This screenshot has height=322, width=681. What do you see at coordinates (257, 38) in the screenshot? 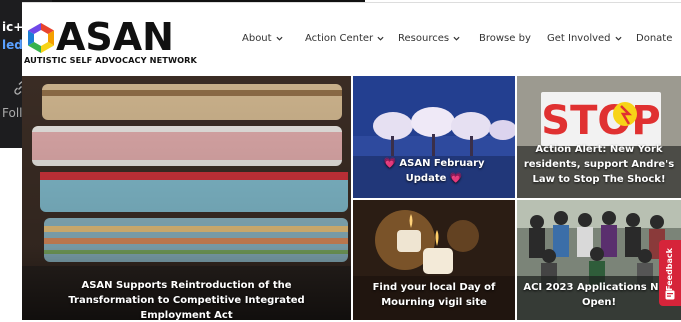
I see `nav-about-label: About` at bounding box center [257, 38].